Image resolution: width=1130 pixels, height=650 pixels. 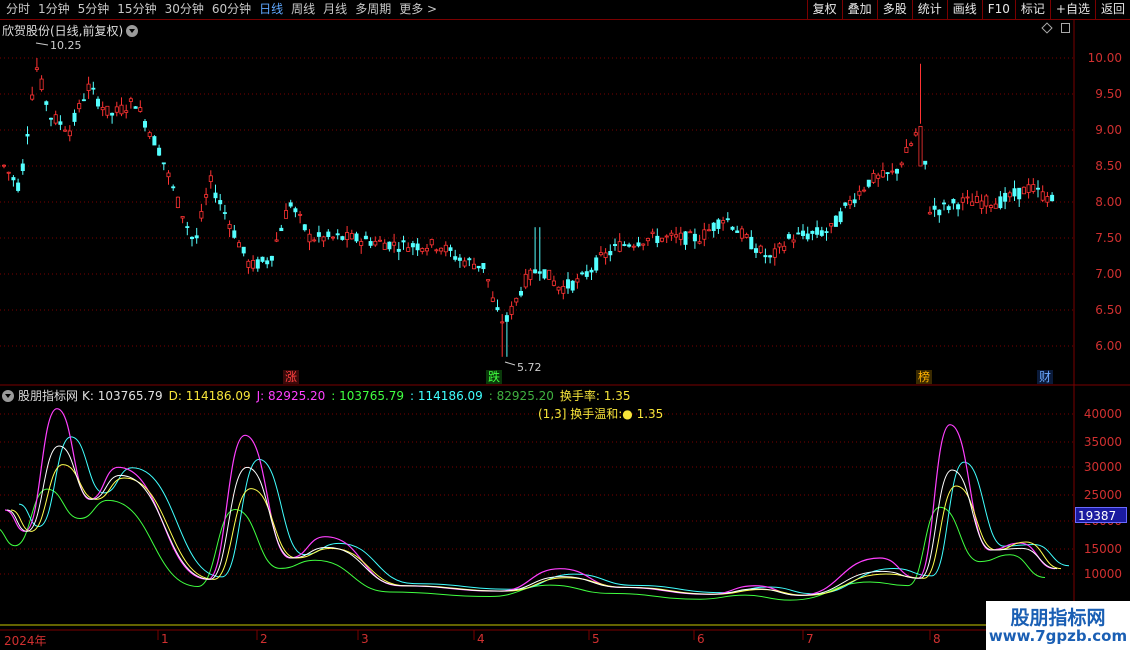 What do you see at coordinates (494, 377) in the screenshot?
I see `event-marker-1: 跌` at bounding box center [494, 377].